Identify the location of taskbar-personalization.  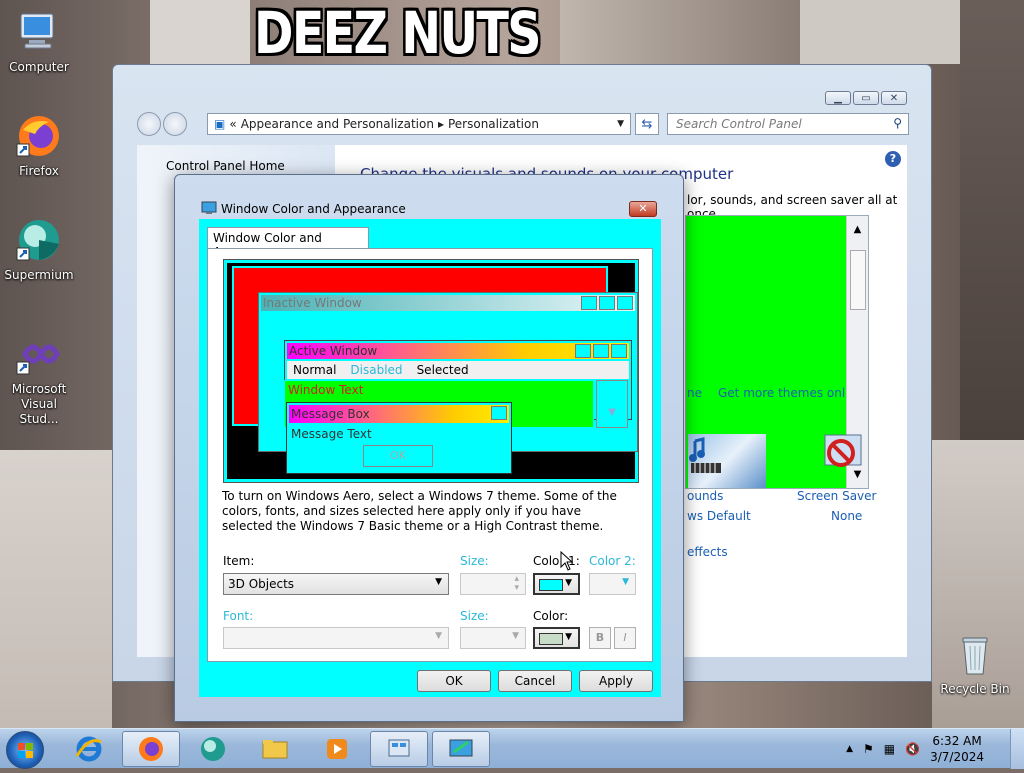
(461, 749).